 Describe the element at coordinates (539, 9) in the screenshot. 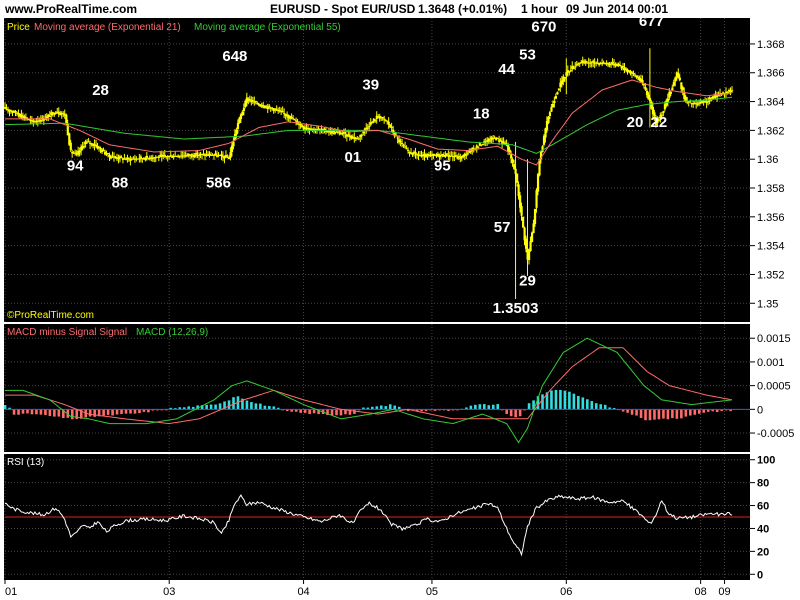

I see `timeframe: 1 hour` at that location.